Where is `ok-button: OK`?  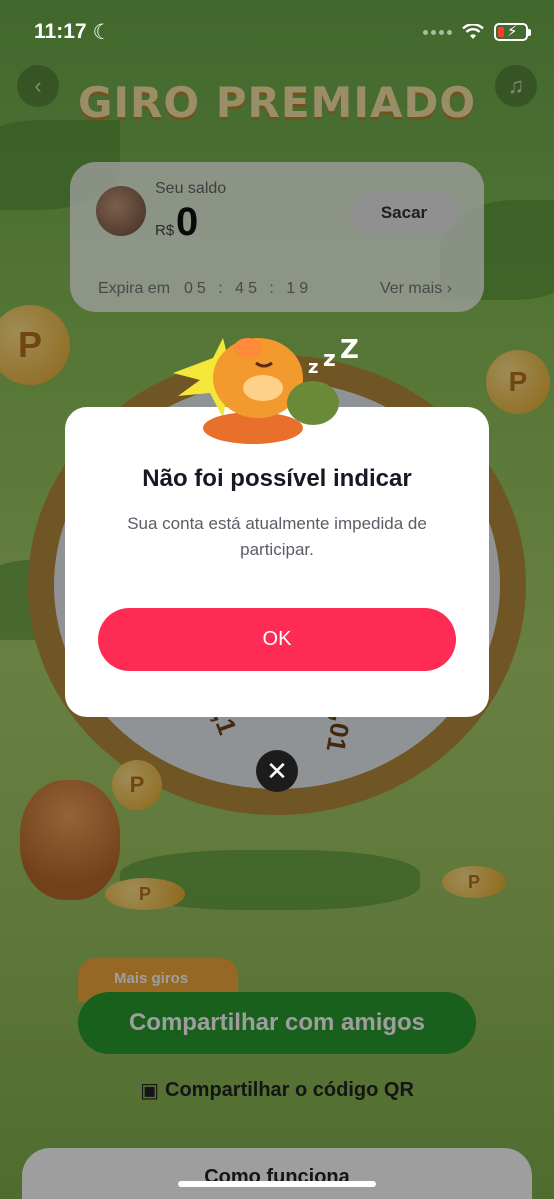 ok-button: OK is located at coordinates (277, 639).